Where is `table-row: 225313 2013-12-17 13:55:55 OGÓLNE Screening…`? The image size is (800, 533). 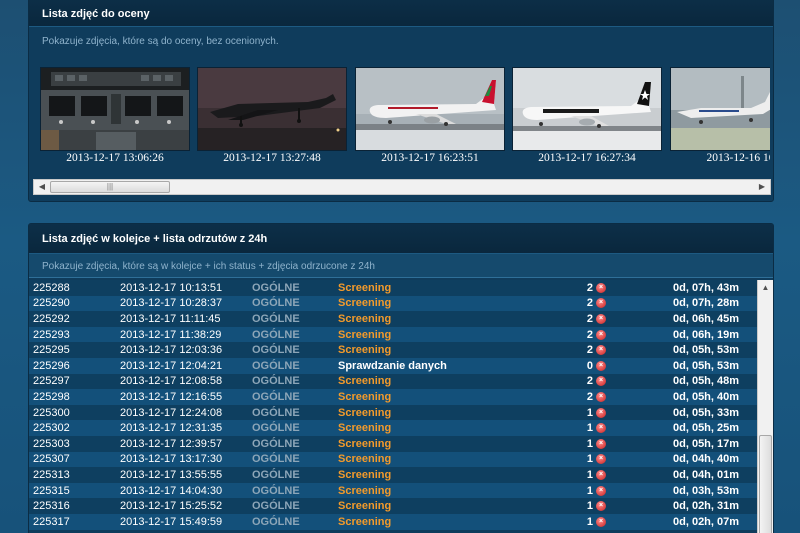 table-row: 225313 2013-12-17 13:55:55 OGÓLNE Screening… is located at coordinates (393, 475).